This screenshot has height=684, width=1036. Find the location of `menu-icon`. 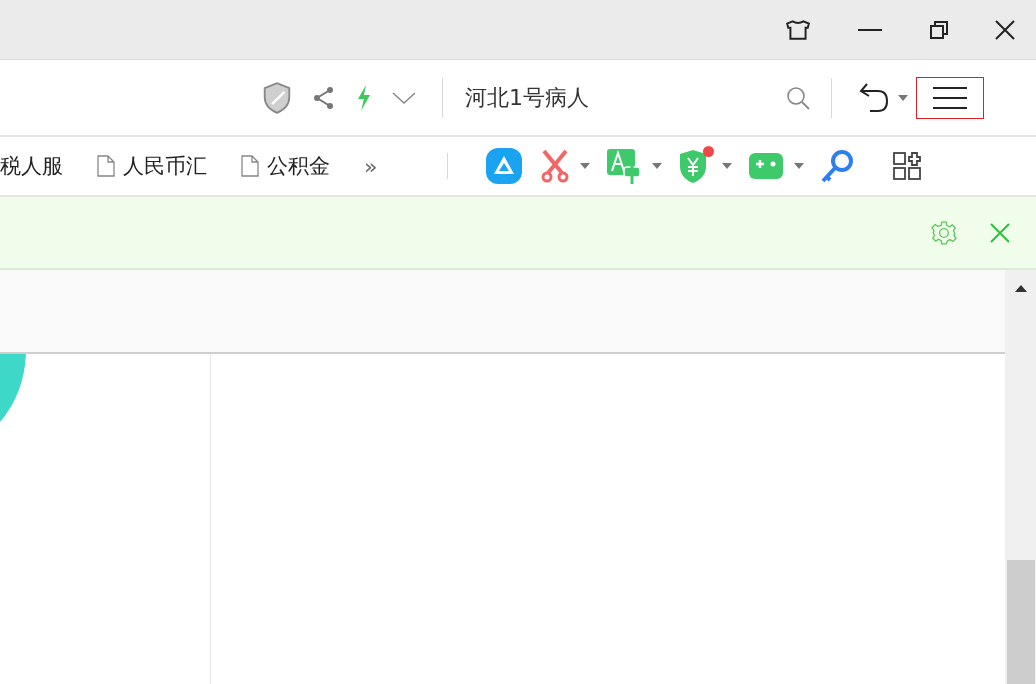

menu-icon is located at coordinates (950, 97).